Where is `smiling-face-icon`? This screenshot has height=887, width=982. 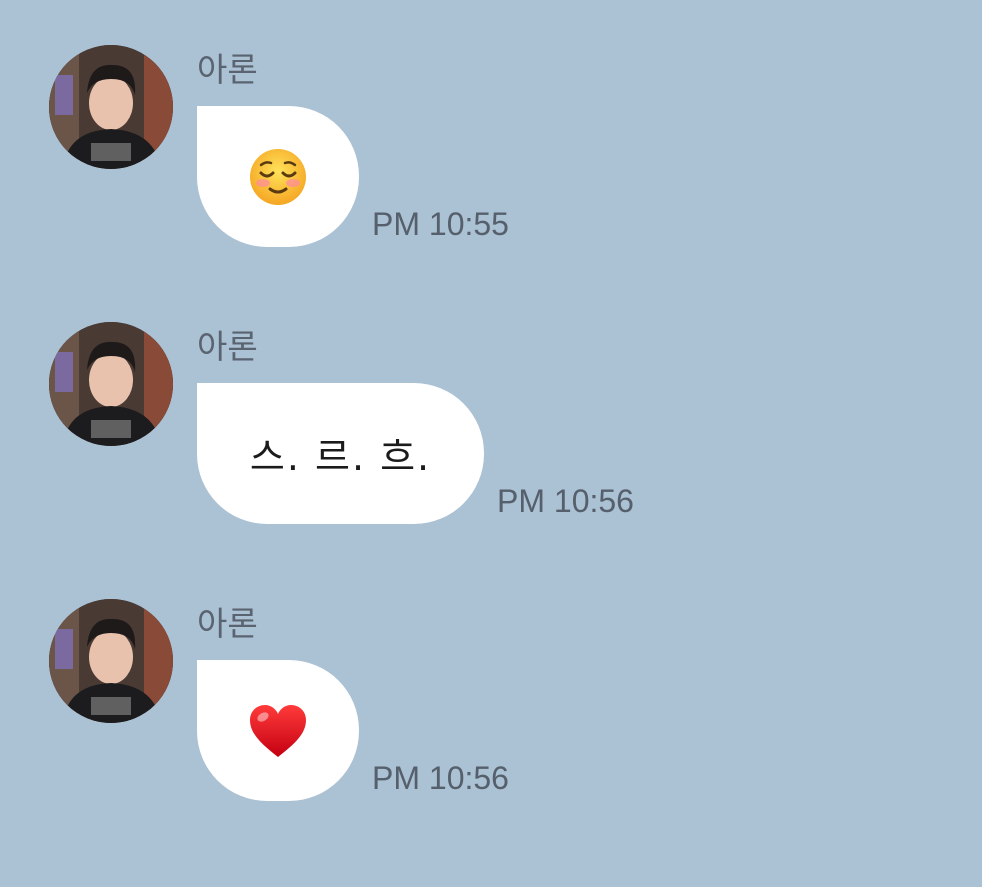 smiling-face-icon is located at coordinates (278, 177).